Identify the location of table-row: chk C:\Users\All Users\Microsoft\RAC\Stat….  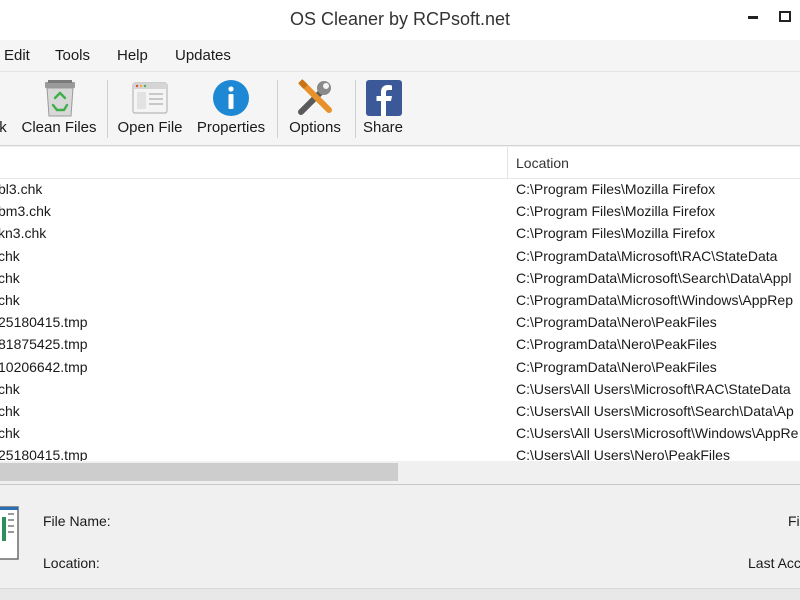
(400, 390).